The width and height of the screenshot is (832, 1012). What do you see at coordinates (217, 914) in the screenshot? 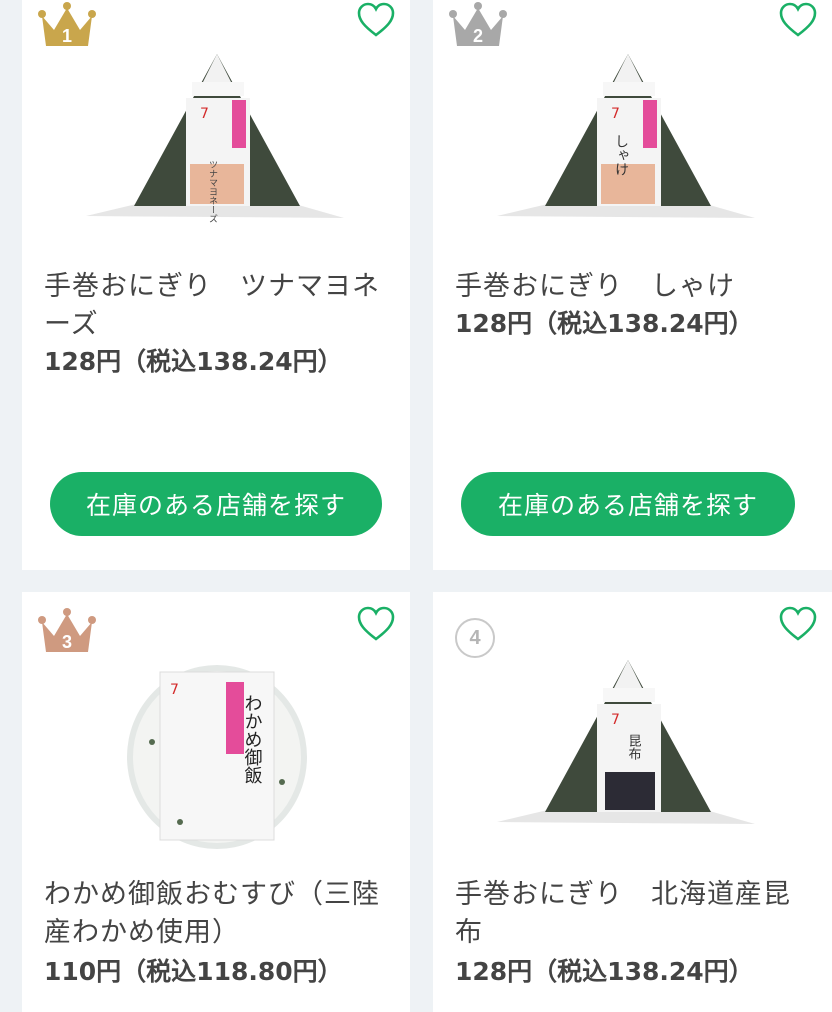
I see `product-name: わかめ御飯おむすび（三陸産わかめ使用）` at bounding box center [217, 914].